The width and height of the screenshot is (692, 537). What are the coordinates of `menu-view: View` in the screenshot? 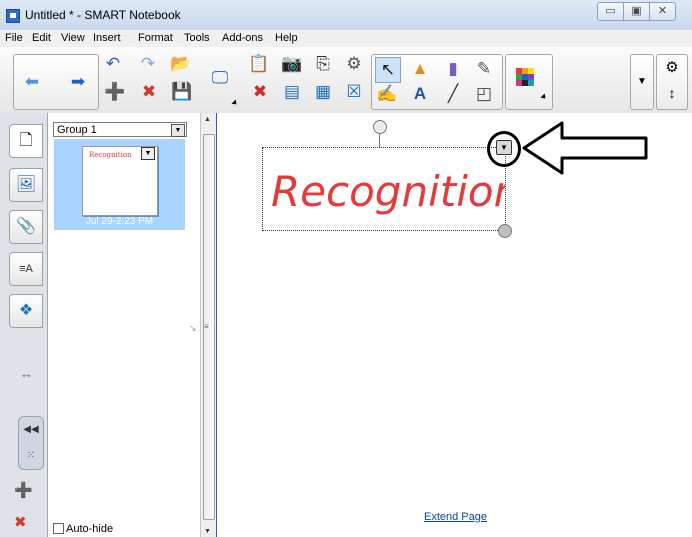 It's located at (73, 38).